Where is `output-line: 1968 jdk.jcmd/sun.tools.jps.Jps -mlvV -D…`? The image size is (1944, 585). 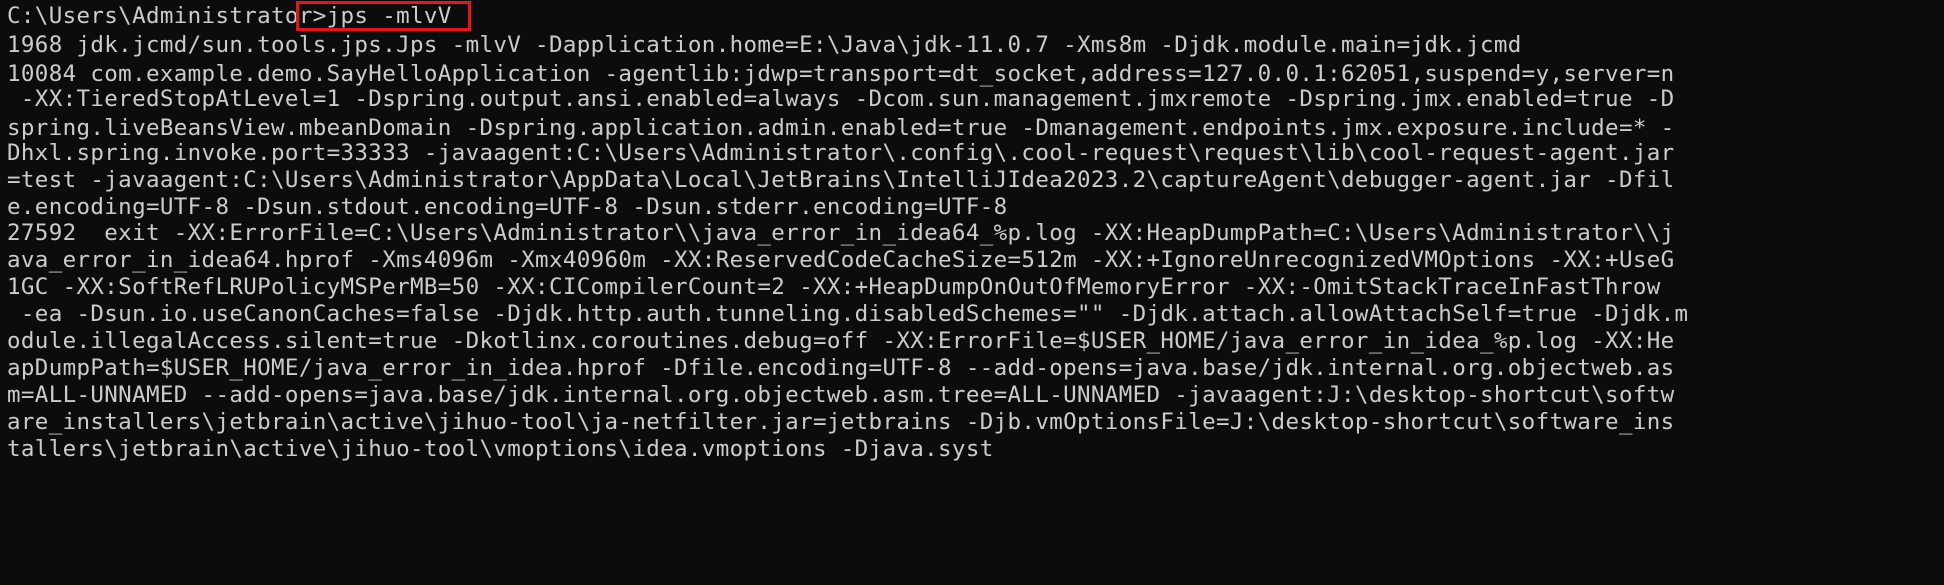 output-line: 1968 jdk.jcmd/sun.tools.jps.Jps -mlvV -D… is located at coordinates (764, 45).